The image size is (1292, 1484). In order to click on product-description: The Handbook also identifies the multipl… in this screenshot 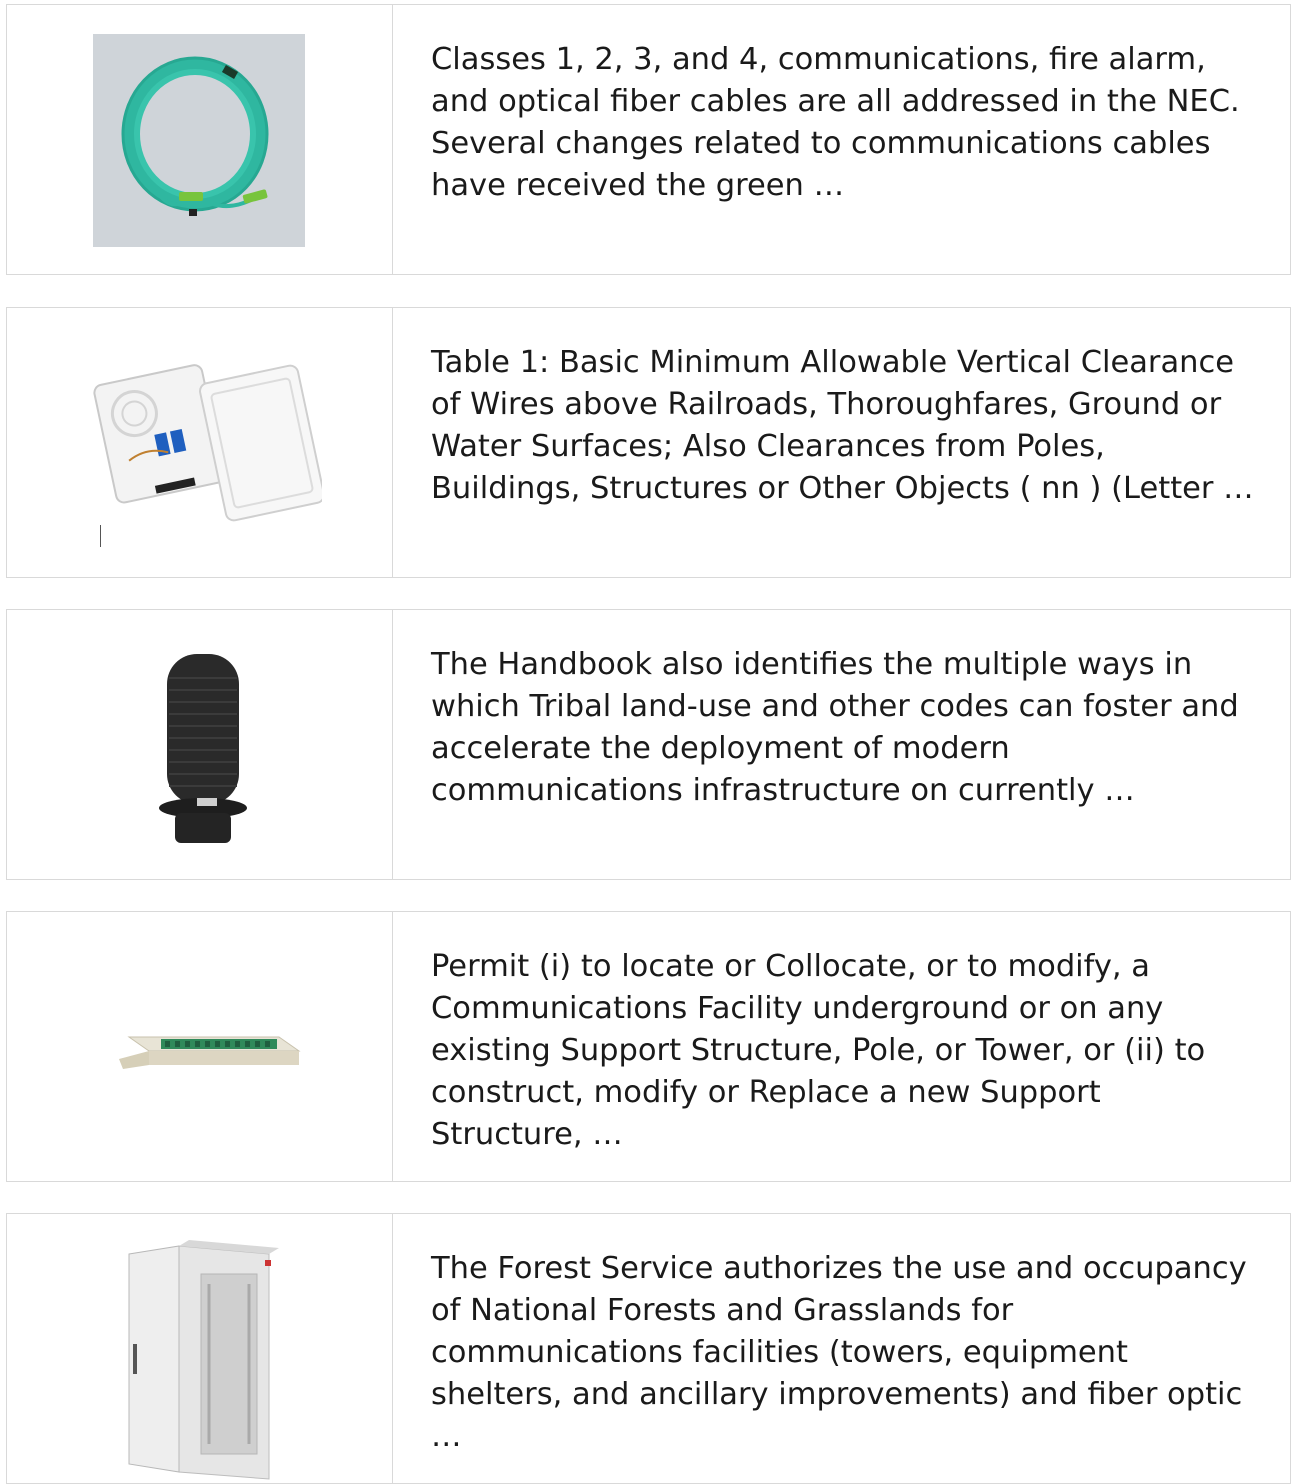, I will do `click(835, 727)`.